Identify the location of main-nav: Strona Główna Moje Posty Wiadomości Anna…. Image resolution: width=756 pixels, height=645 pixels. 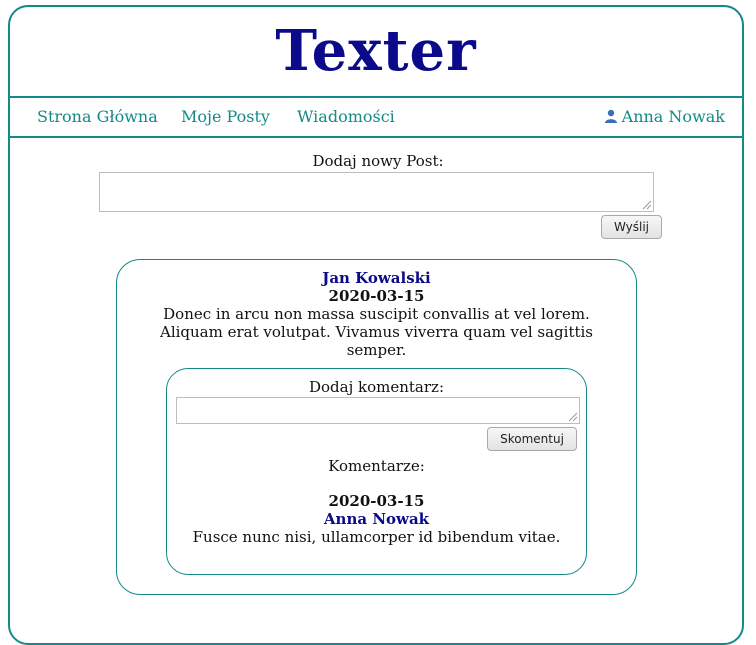
(376, 117).